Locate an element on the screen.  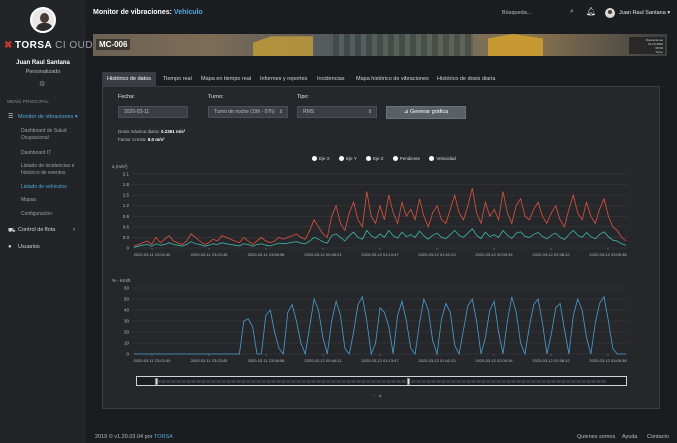
y-tick-label: 60 is located at coordinates (127, 288).